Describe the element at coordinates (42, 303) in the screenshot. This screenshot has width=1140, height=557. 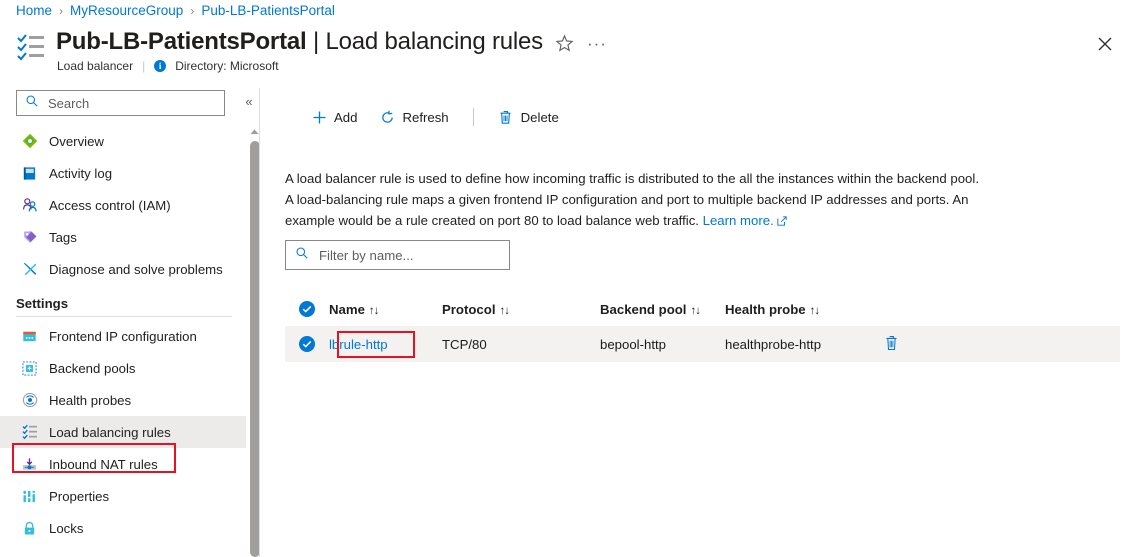
I see `sidebar-section-settings: Settings` at that location.